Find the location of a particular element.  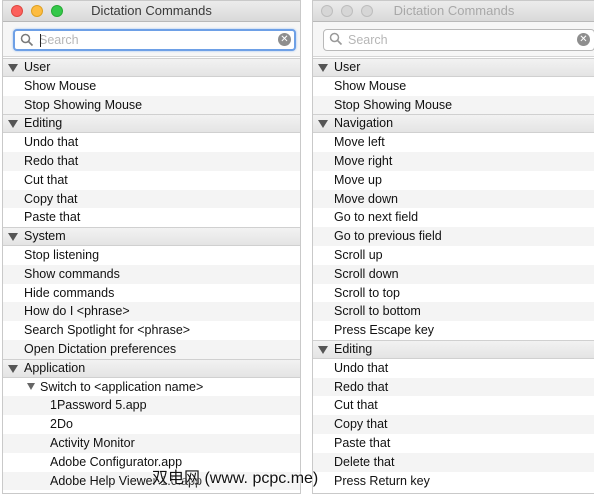

section-header: Application is located at coordinates (151, 368).